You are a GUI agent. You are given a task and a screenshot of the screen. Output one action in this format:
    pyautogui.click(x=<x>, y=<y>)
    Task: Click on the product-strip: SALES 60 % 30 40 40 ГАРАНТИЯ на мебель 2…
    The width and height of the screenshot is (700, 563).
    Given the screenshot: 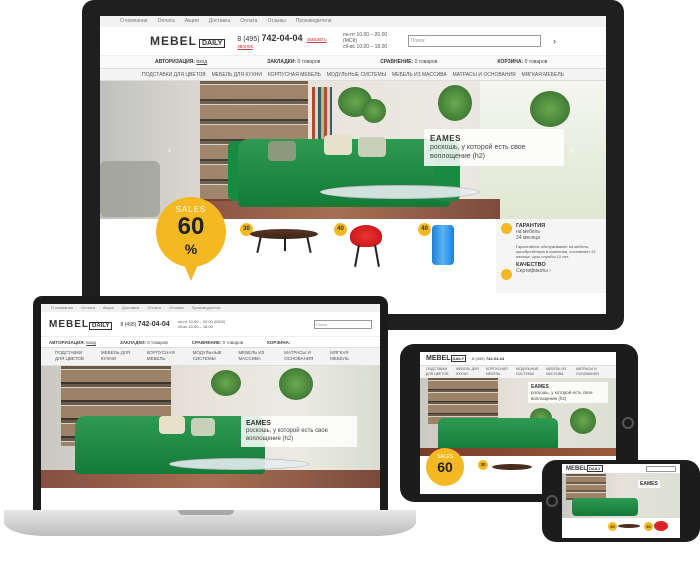 What is the action you would take?
    pyautogui.click(x=353, y=245)
    